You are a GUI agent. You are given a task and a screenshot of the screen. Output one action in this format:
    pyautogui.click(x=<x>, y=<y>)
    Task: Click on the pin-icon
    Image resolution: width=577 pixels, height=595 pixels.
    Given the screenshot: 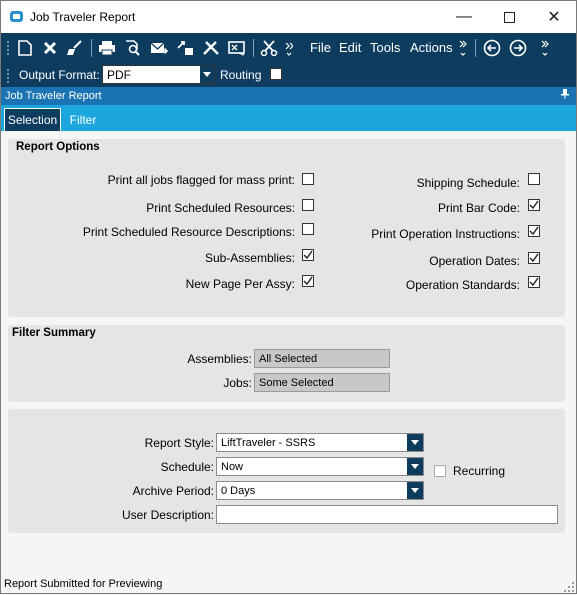 What is the action you would take?
    pyautogui.click(x=565, y=95)
    